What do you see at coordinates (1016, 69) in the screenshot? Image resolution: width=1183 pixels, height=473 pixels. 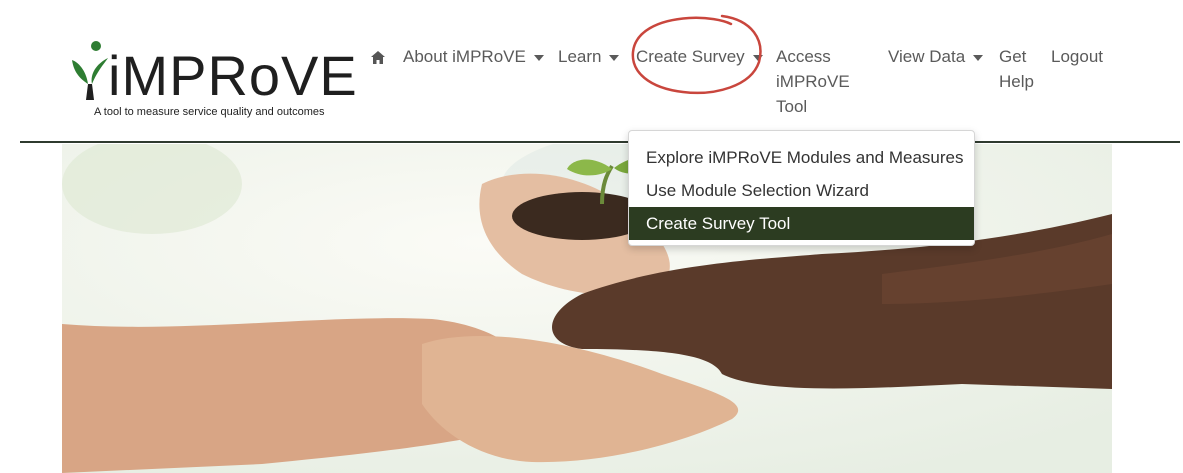 I see `nav-get-help: Get Help` at bounding box center [1016, 69].